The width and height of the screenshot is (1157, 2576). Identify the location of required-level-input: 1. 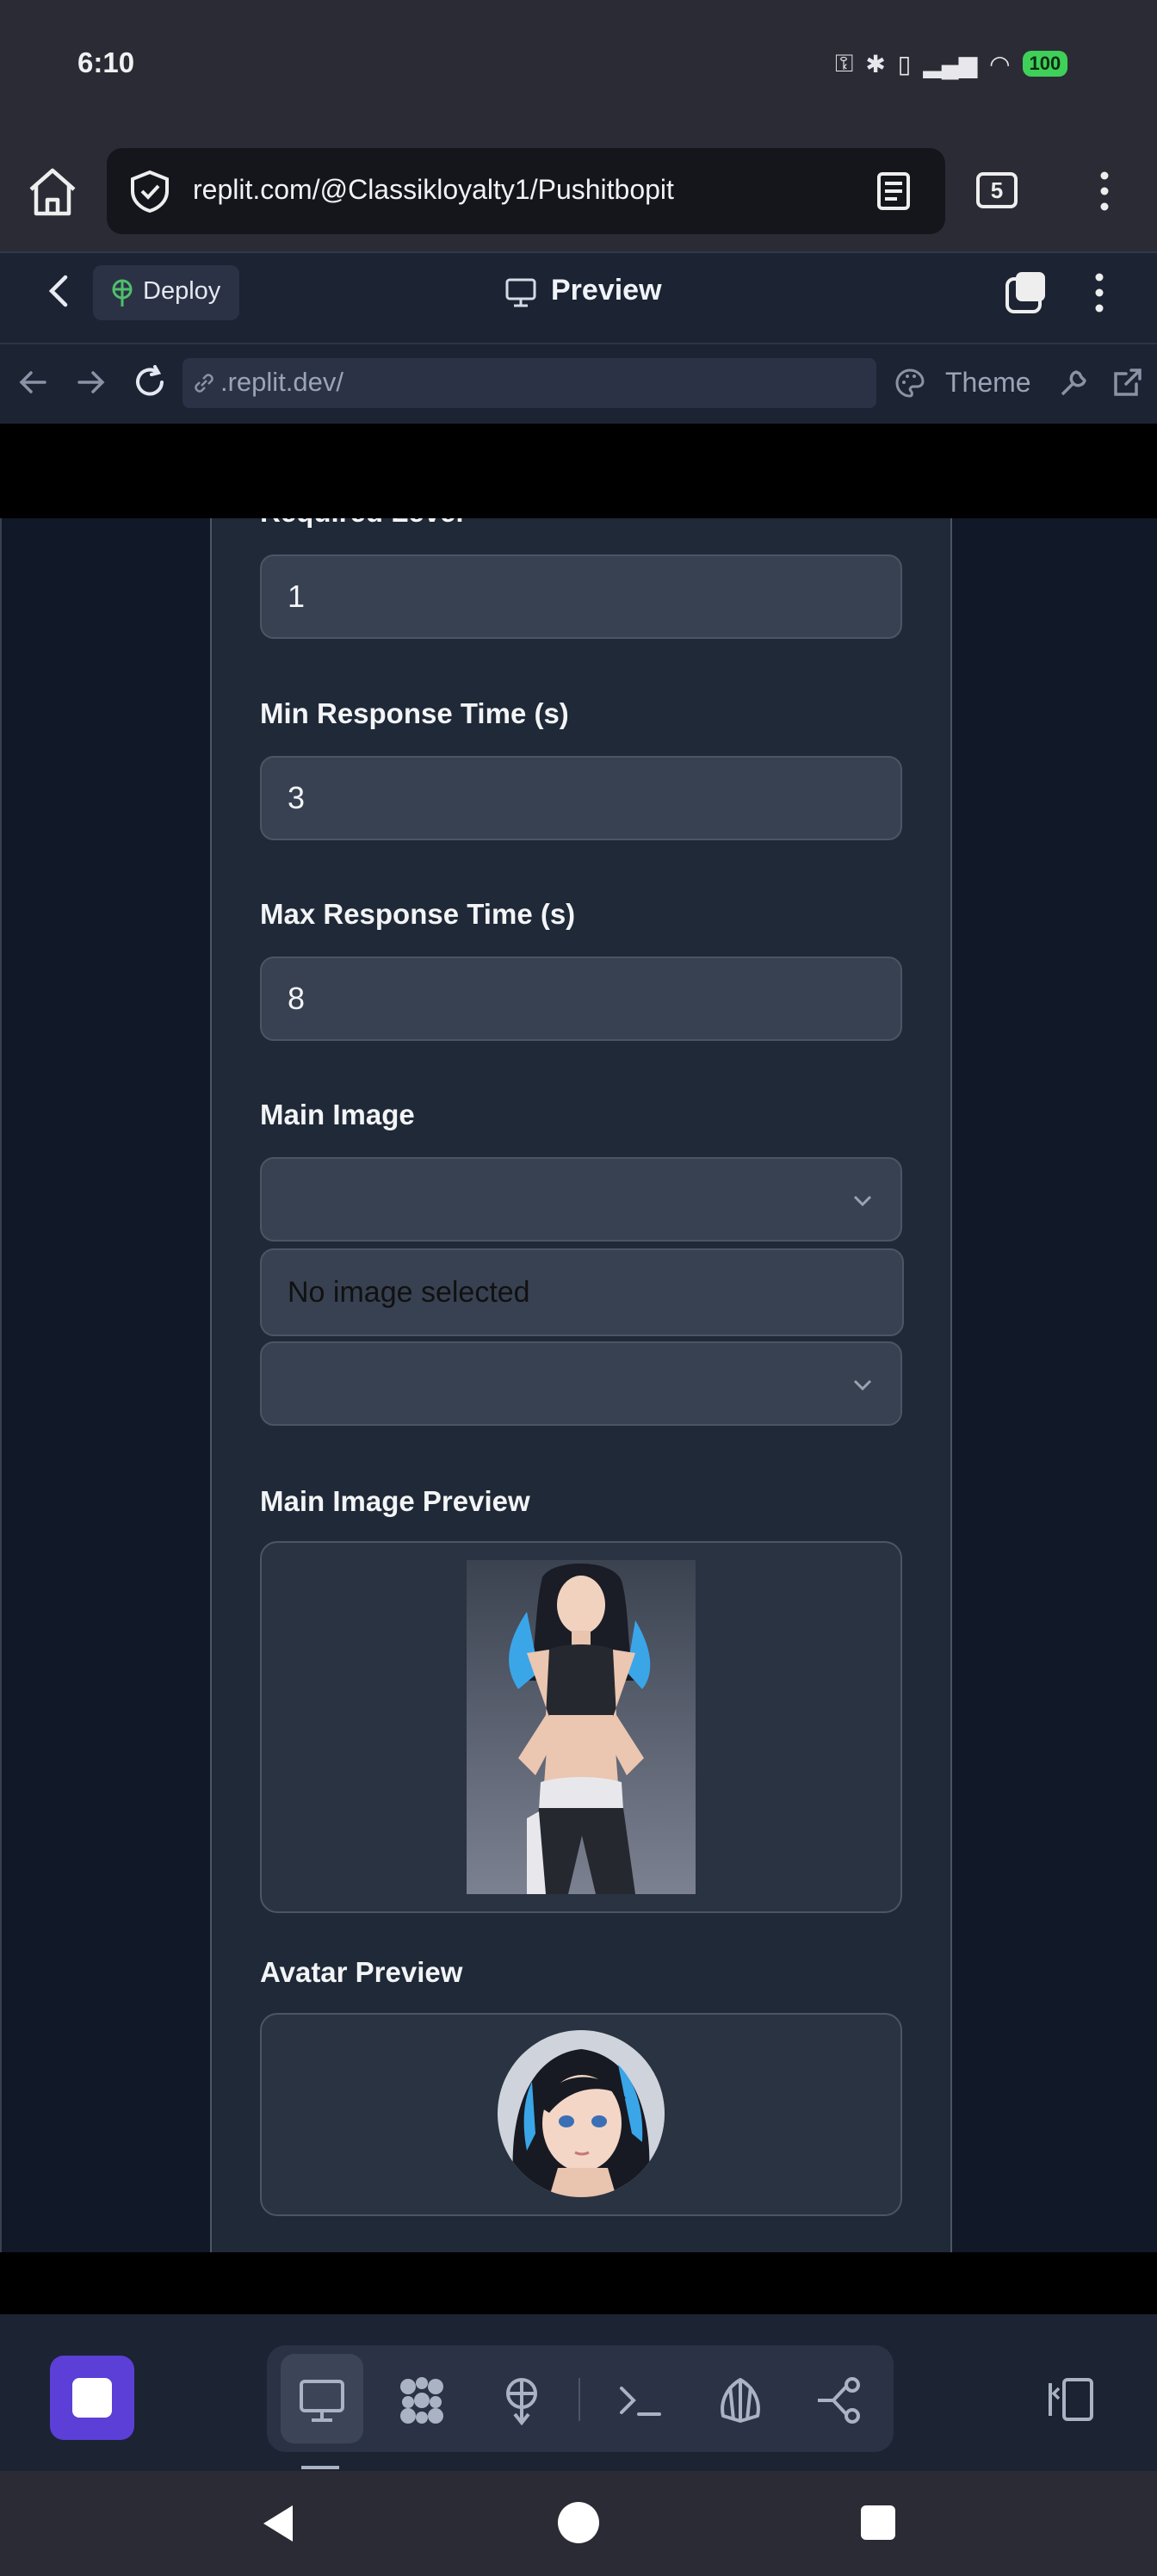
(581, 597).